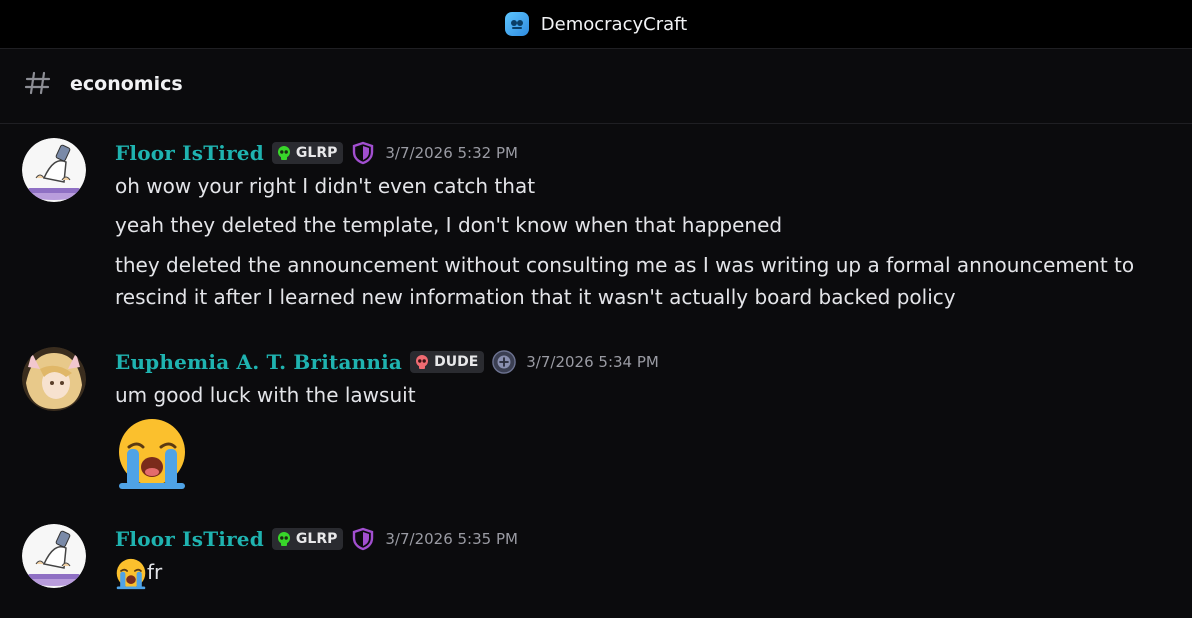 This screenshot has width=1192, height=618. I want to click on title-bar: DemocracyCraft, so click(596, 24).